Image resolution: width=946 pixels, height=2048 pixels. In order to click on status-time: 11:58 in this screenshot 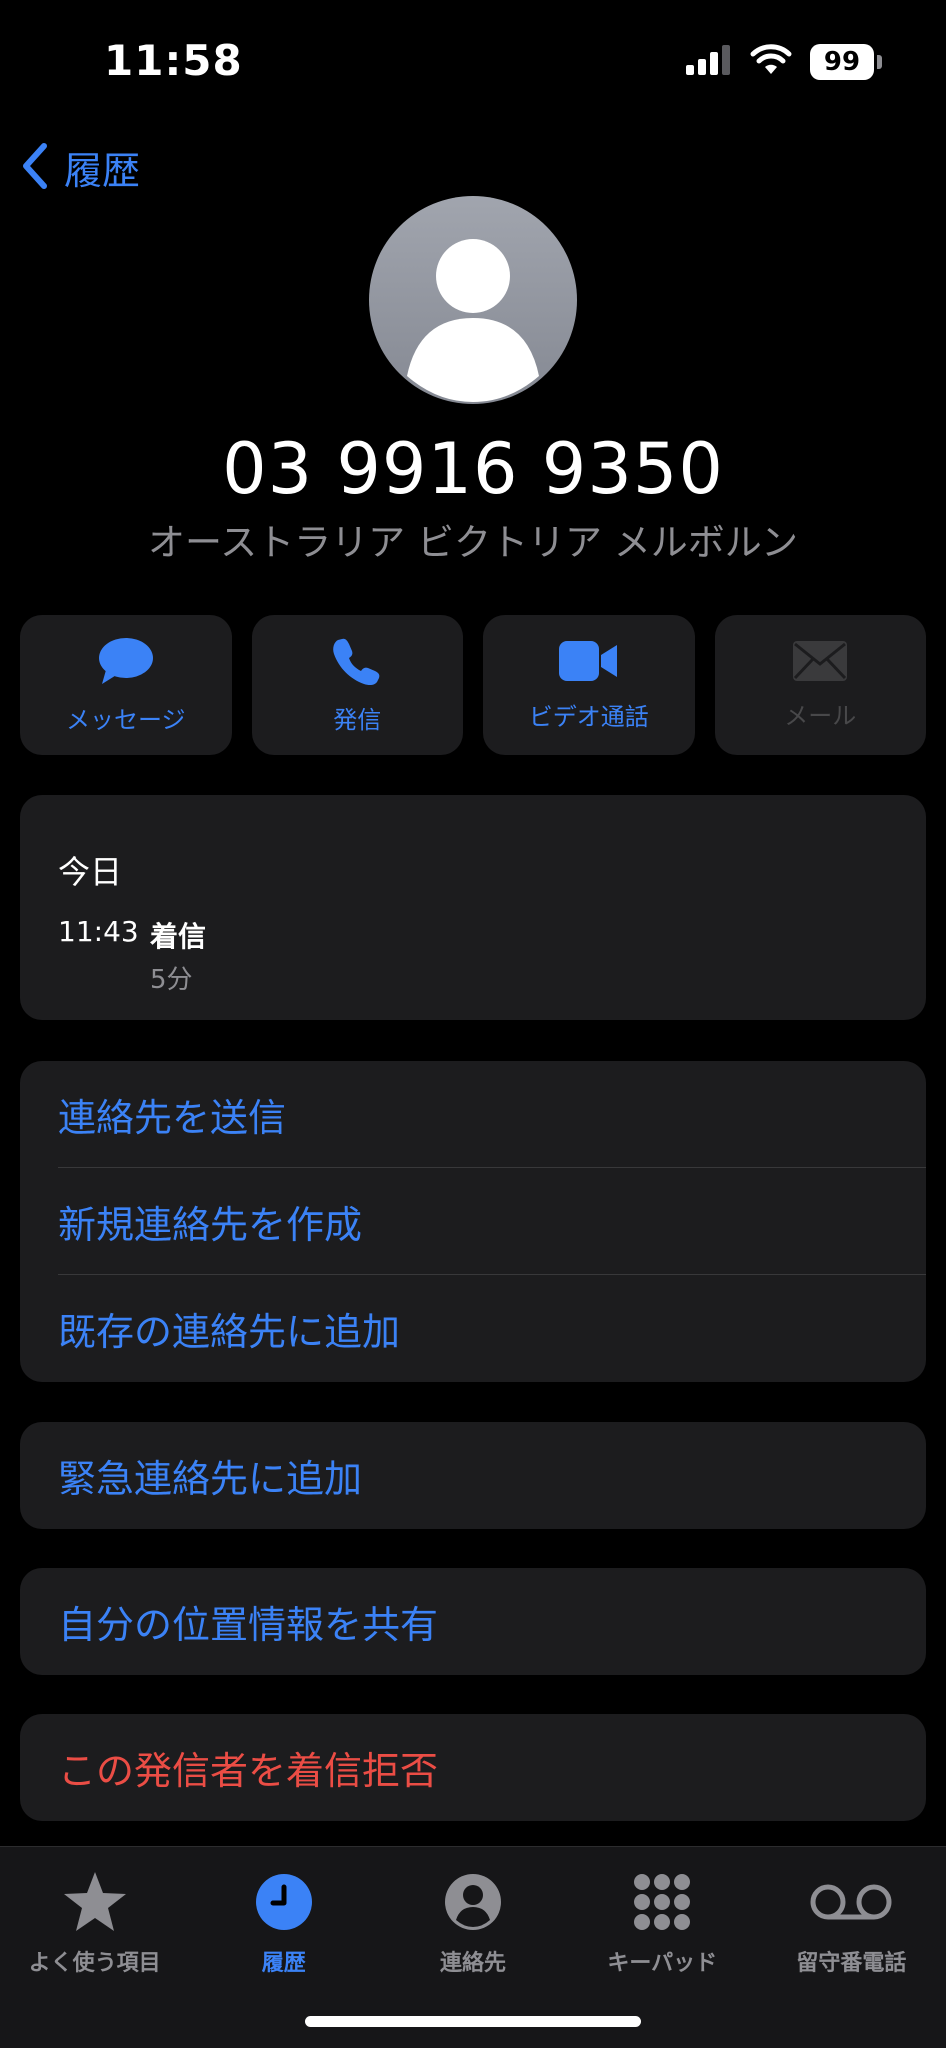, I will do `click(173, 60)`.